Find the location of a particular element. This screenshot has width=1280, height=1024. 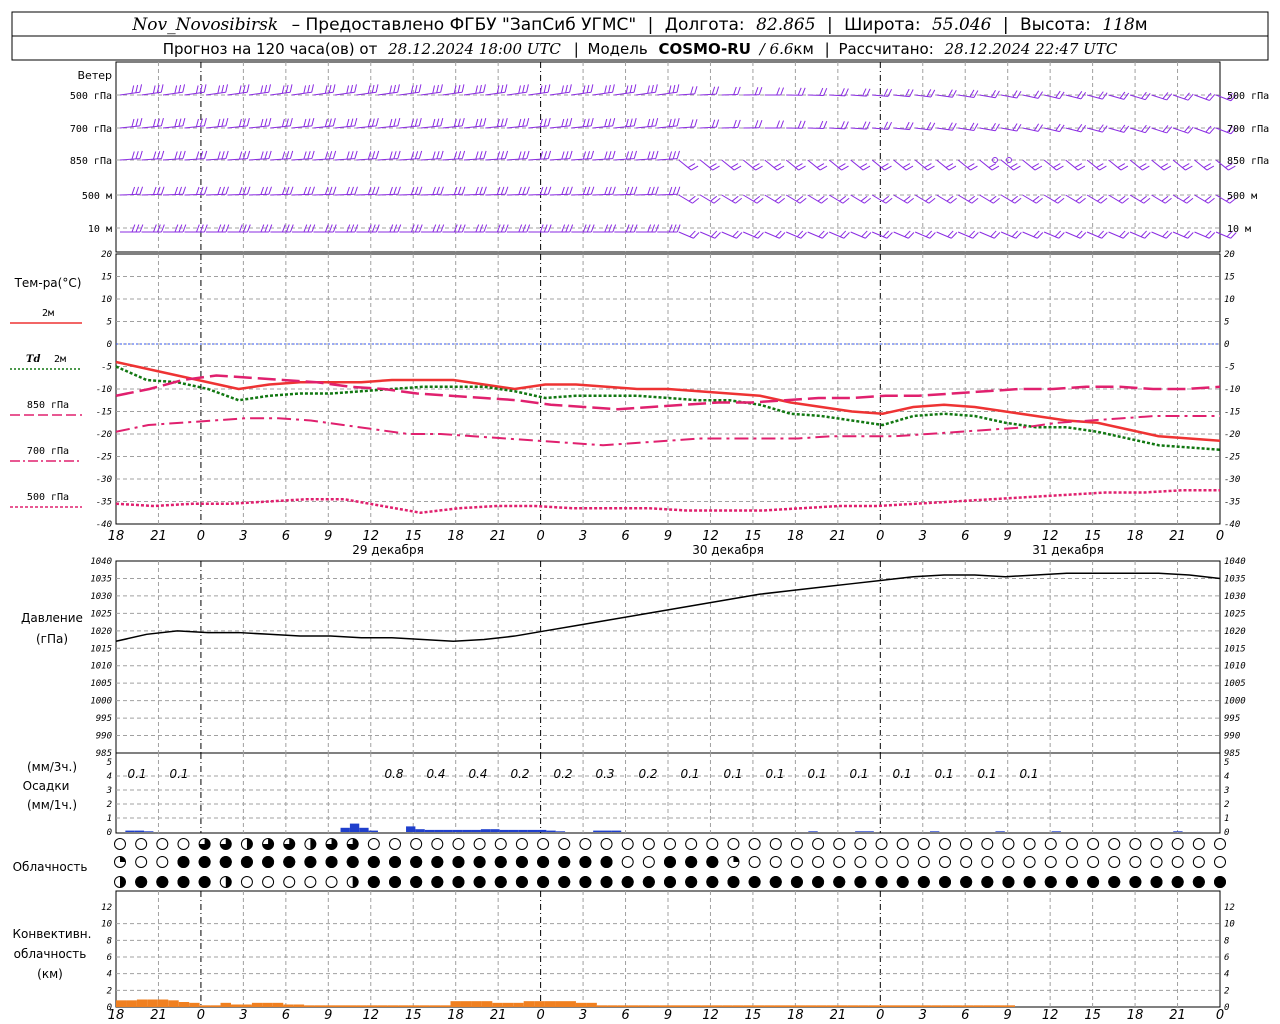

conv-ytick-right: 2 is located at coordinates (1226, 991).